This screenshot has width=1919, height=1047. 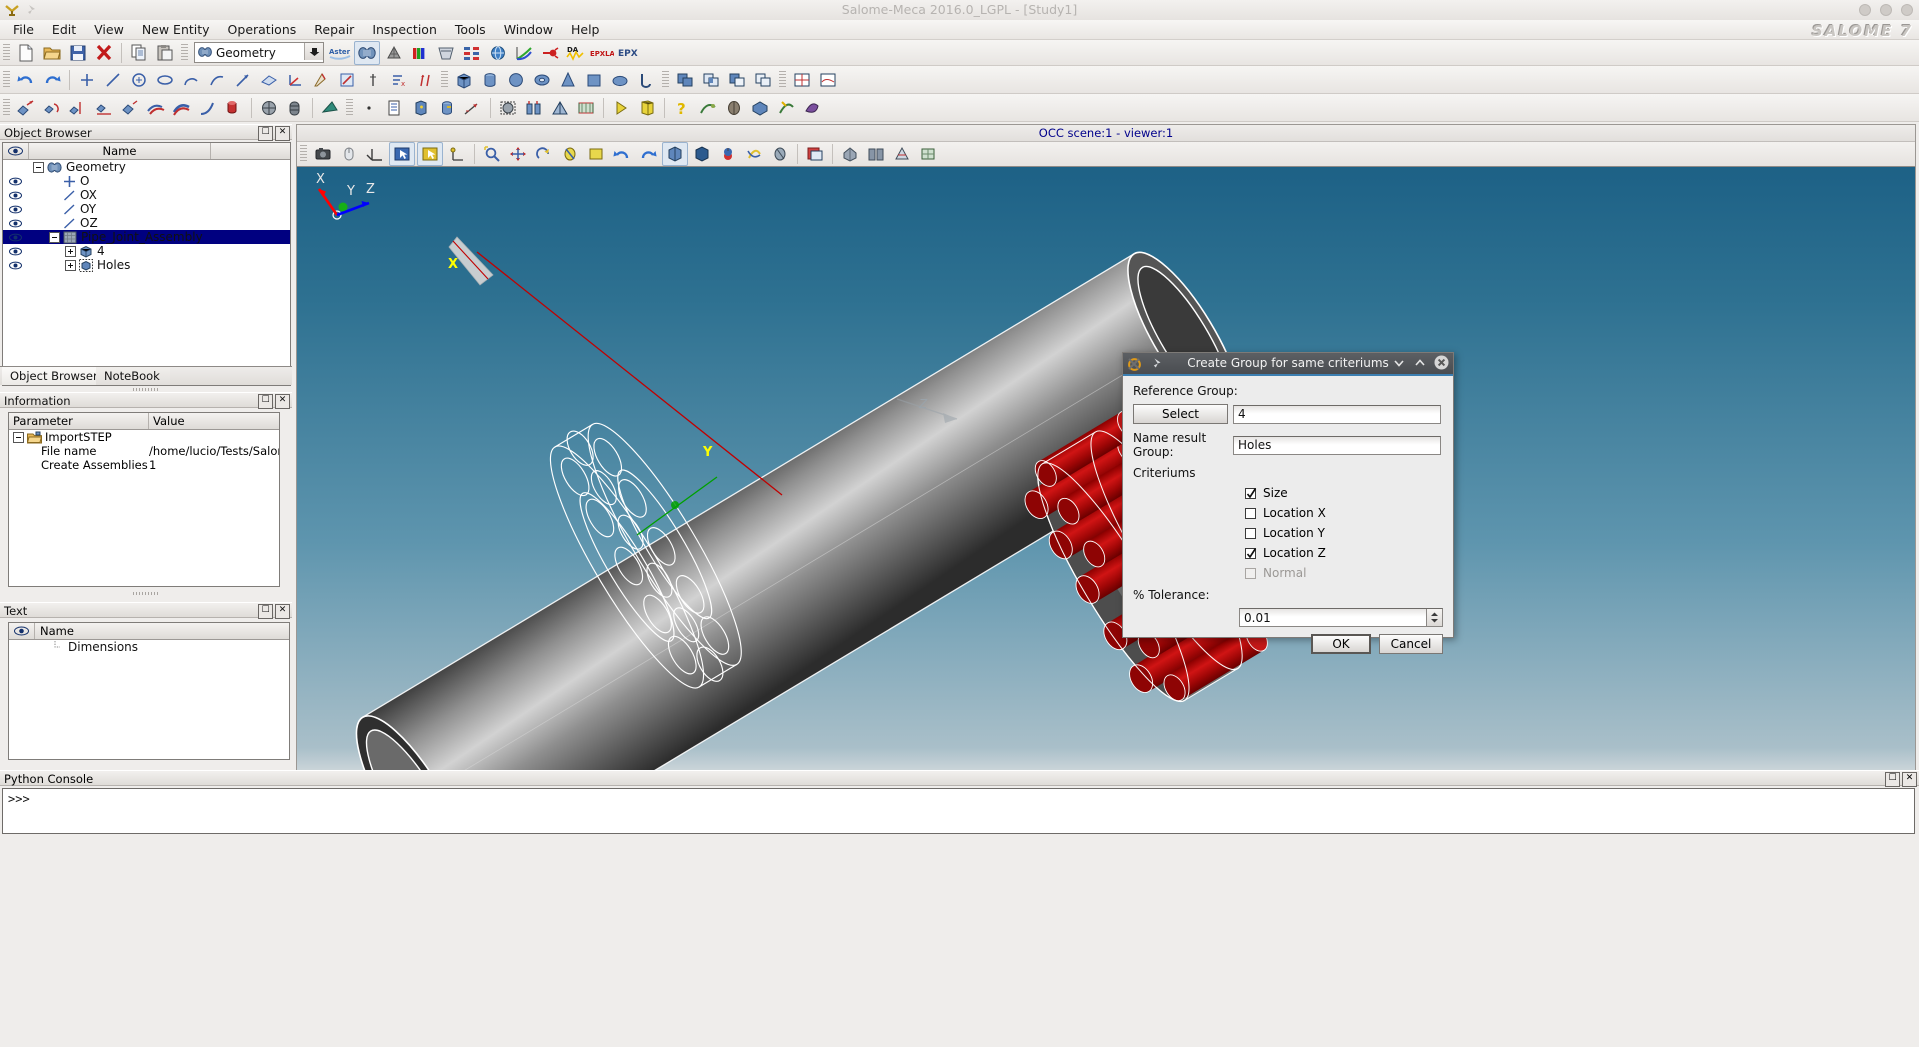 What do you see at coordinates (265, 401) in the screenshot?
I see `float-button-info: ☐` at bounding box center [265, 401].